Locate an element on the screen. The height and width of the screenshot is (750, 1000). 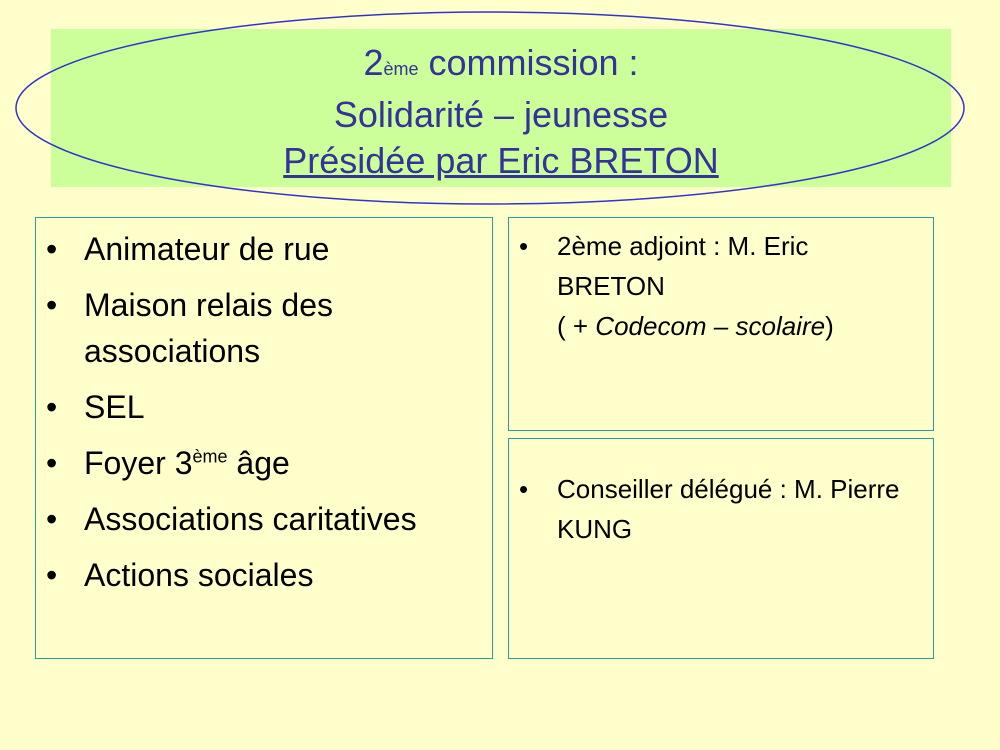
list-item: SEL is located at coordinates (264, 407).